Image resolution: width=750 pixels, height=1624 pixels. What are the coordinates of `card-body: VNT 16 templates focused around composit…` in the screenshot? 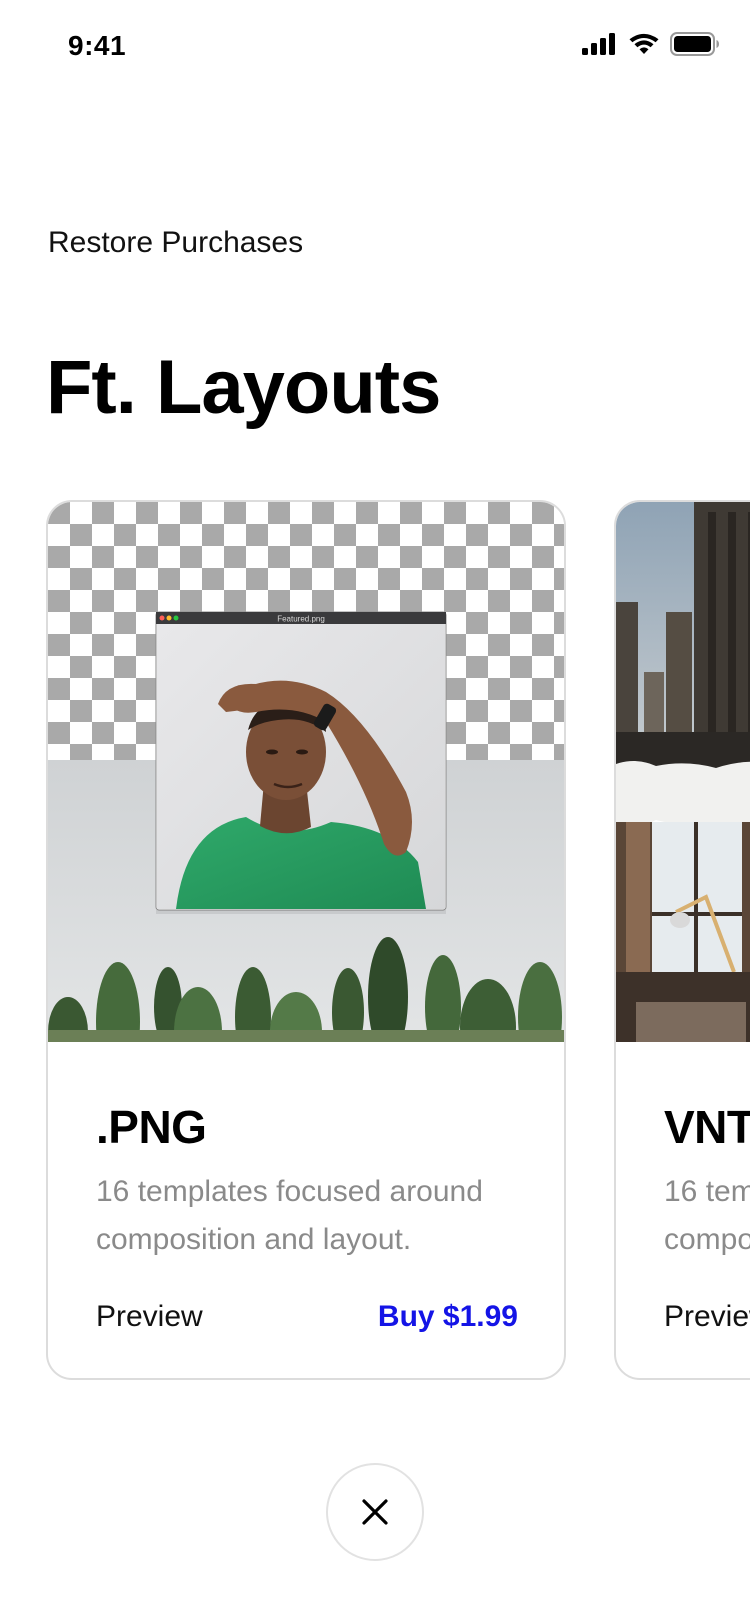 It's located at (683, 1211).